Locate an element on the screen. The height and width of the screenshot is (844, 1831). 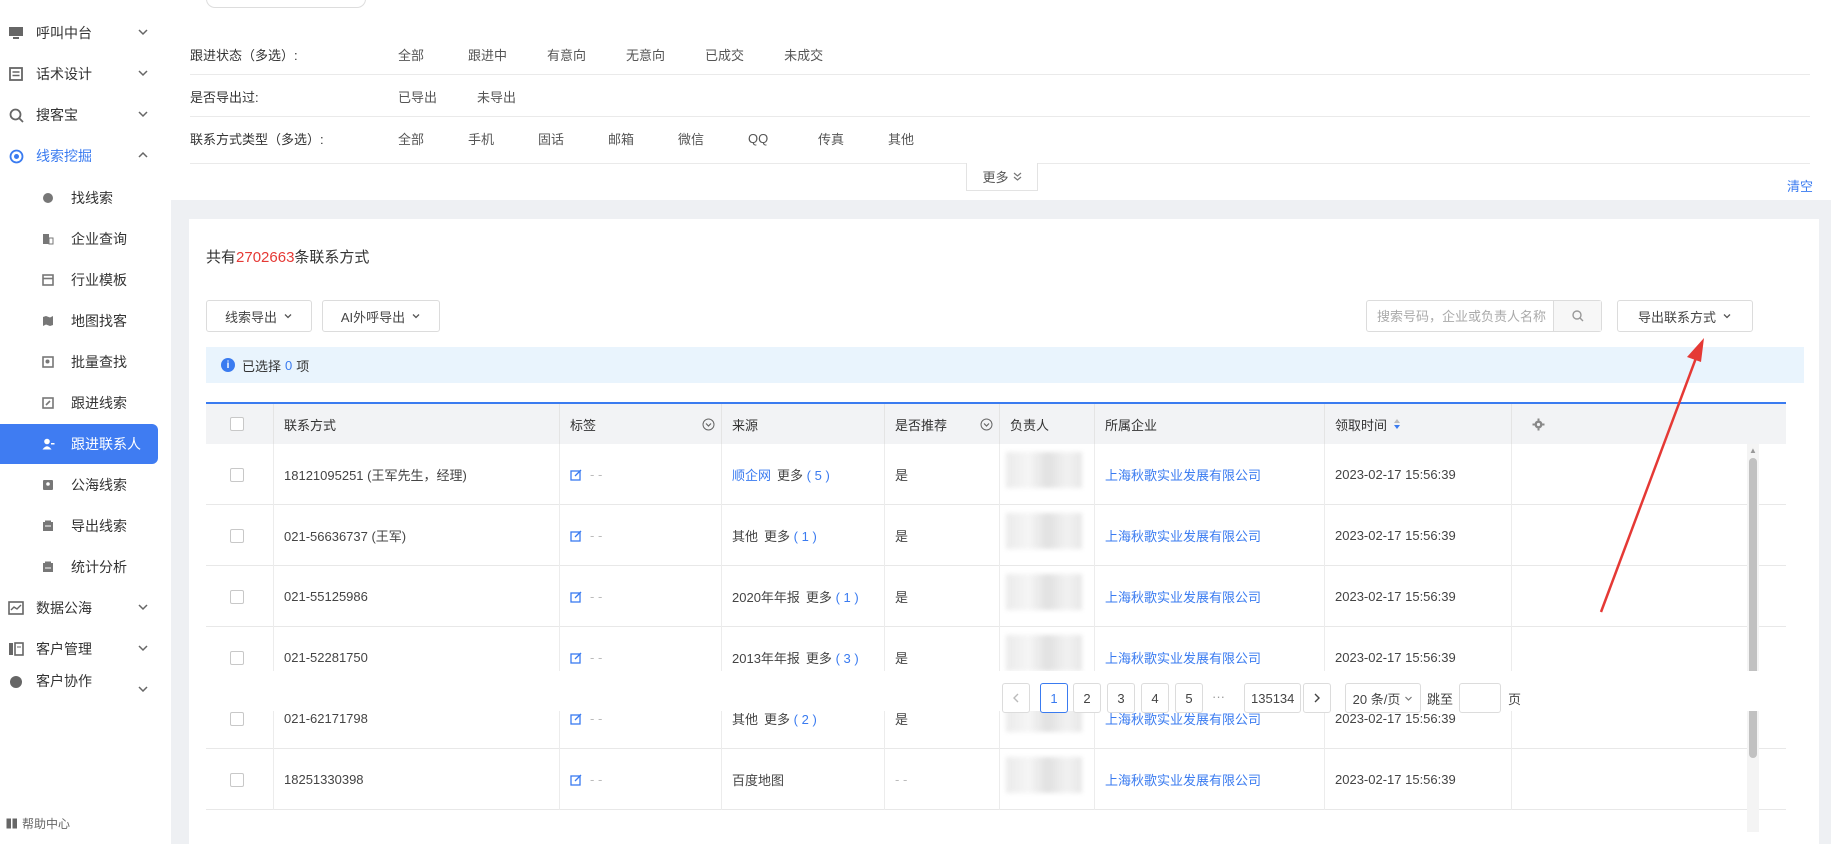
page-size-select: 20 条/页 is located at coordinates (1383, 698).